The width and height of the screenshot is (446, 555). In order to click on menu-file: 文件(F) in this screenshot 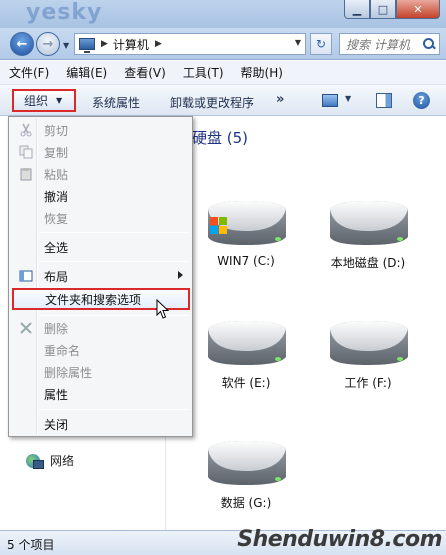, I will do `click(28, 72)`.